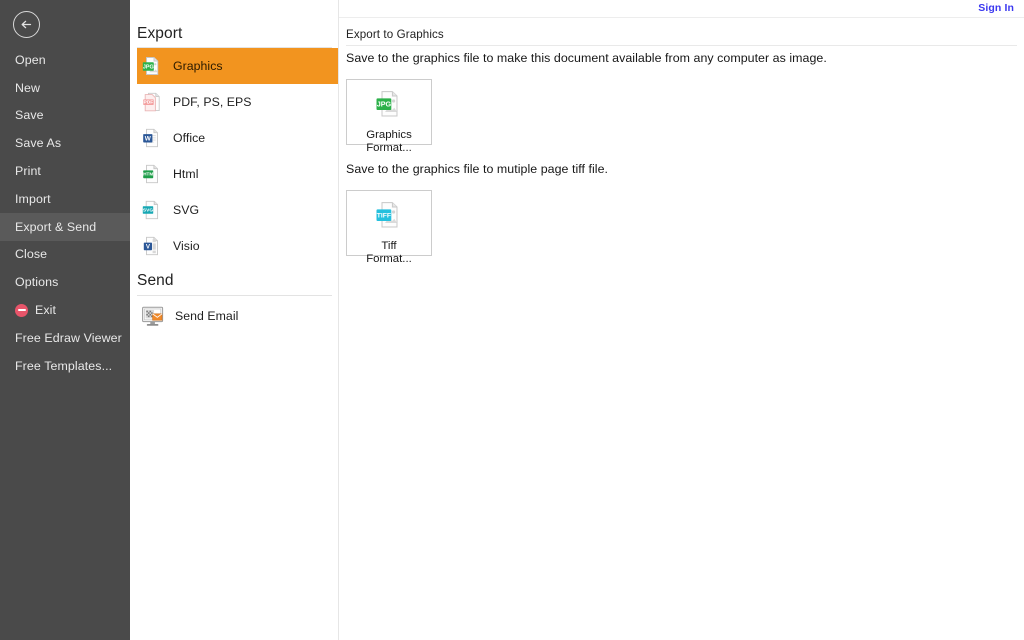 The image size is (1024, 640). I want to click on svg-file-icon: SVG, so click(150, 210).